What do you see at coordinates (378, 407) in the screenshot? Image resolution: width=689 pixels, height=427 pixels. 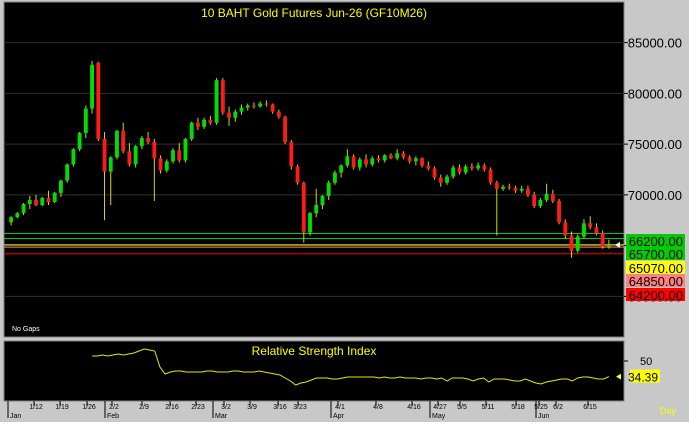 I see `x-tick-label: 4/8` at bounding box center [378, 407].